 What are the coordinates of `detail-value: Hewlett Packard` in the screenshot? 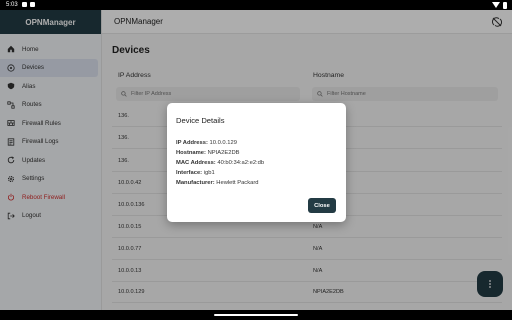 It's located at (237, 183).